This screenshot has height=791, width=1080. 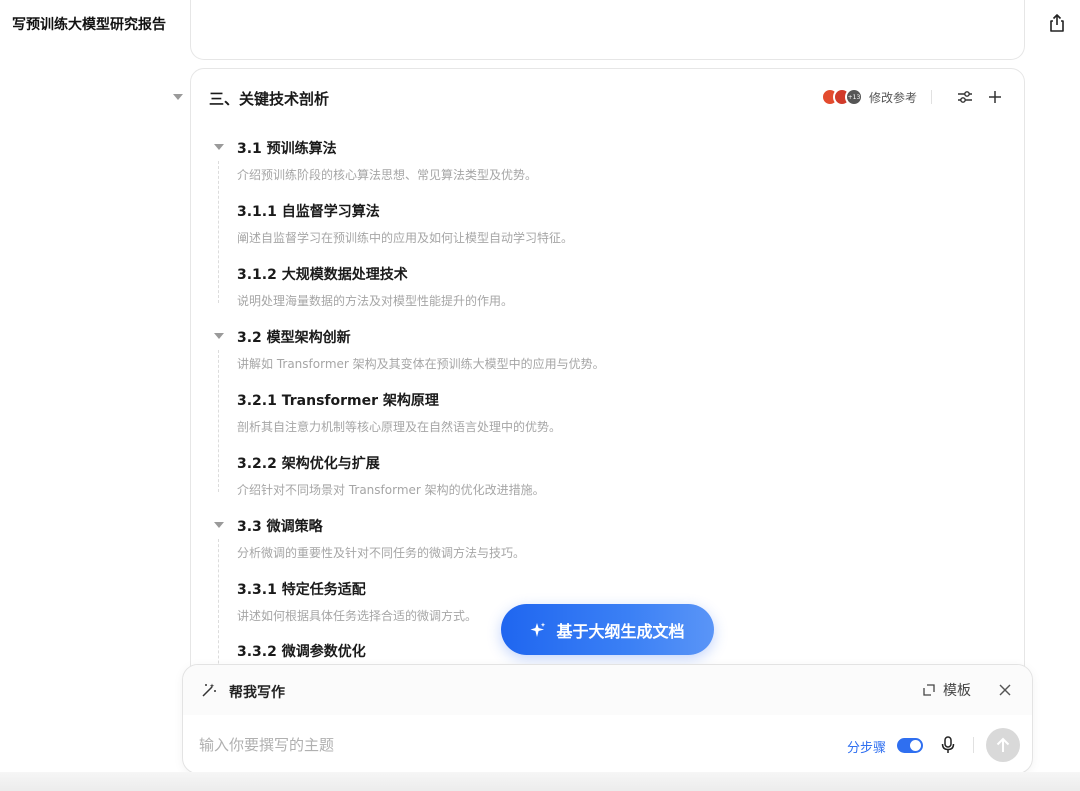 I want to click on share-icon, so click(x=1057, y=23).